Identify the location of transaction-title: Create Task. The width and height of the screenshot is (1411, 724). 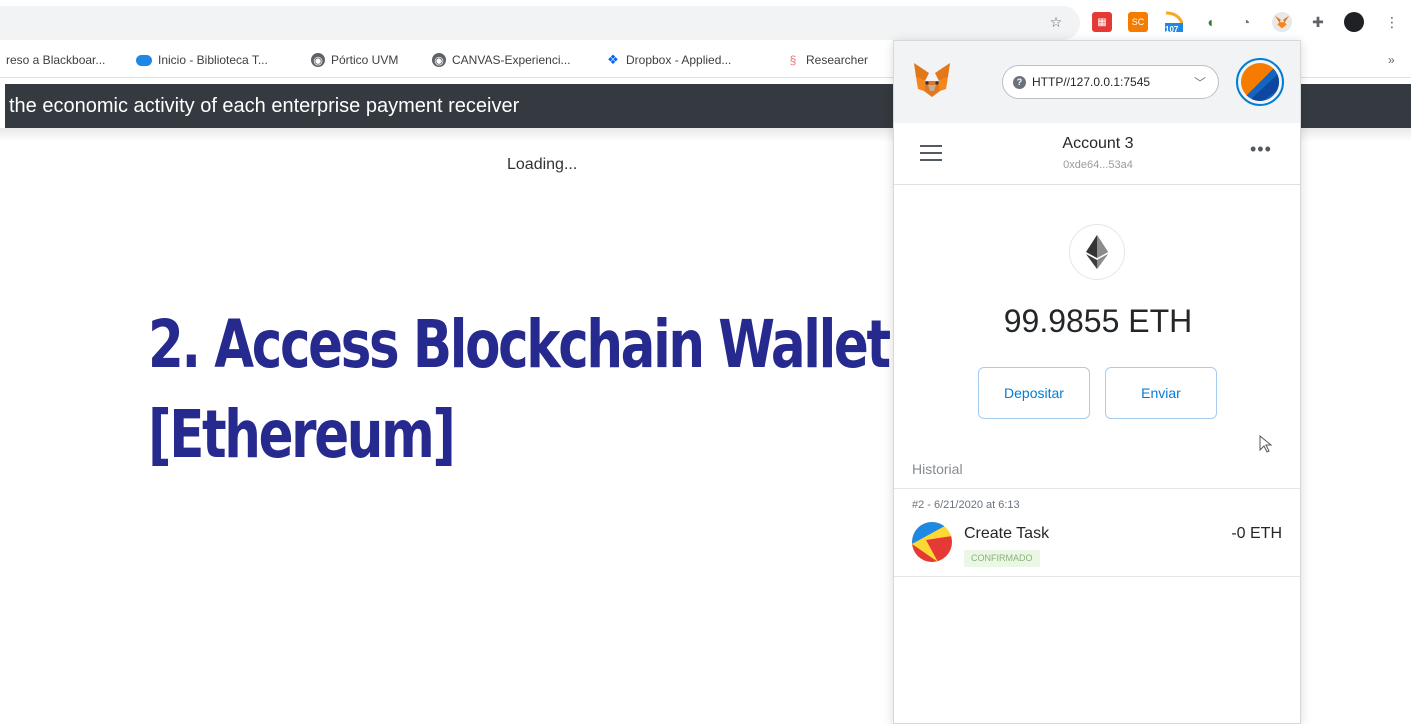
(1007, 533).